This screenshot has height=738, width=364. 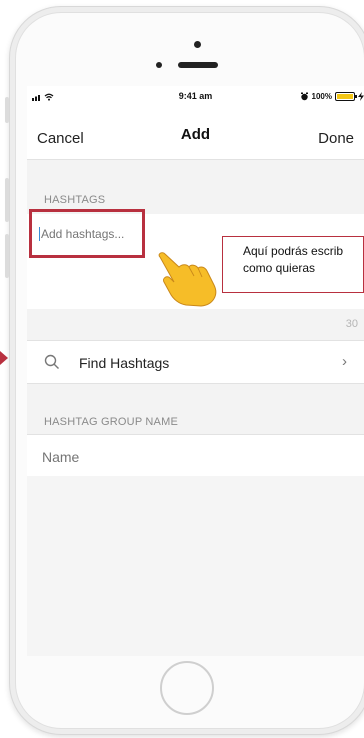 What do you see at coordinates (361, 96) in the screenshot?
I see `charging-icon` at bounding box center [361, 96].